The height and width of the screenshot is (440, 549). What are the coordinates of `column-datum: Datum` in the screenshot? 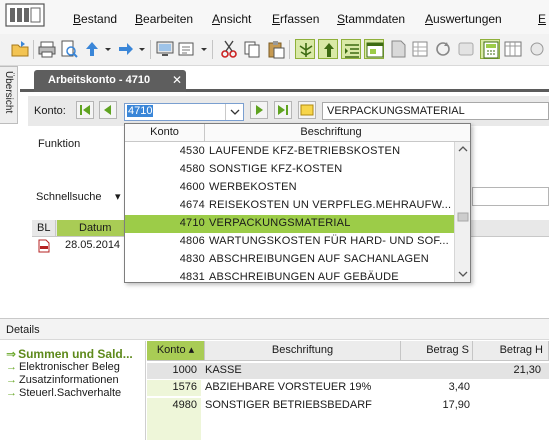 It's located at (94, 228).